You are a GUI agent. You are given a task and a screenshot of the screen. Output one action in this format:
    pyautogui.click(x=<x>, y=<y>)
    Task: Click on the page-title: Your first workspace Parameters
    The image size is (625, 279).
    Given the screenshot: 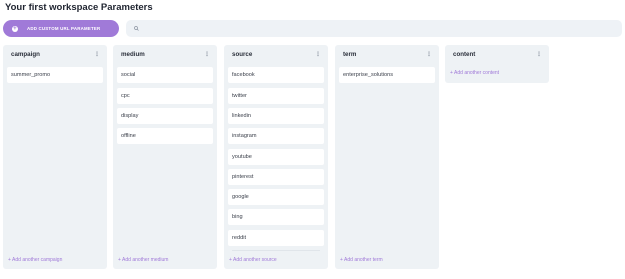 What is the action you would take?
    pyautogui.click(x=79, y=7)
    